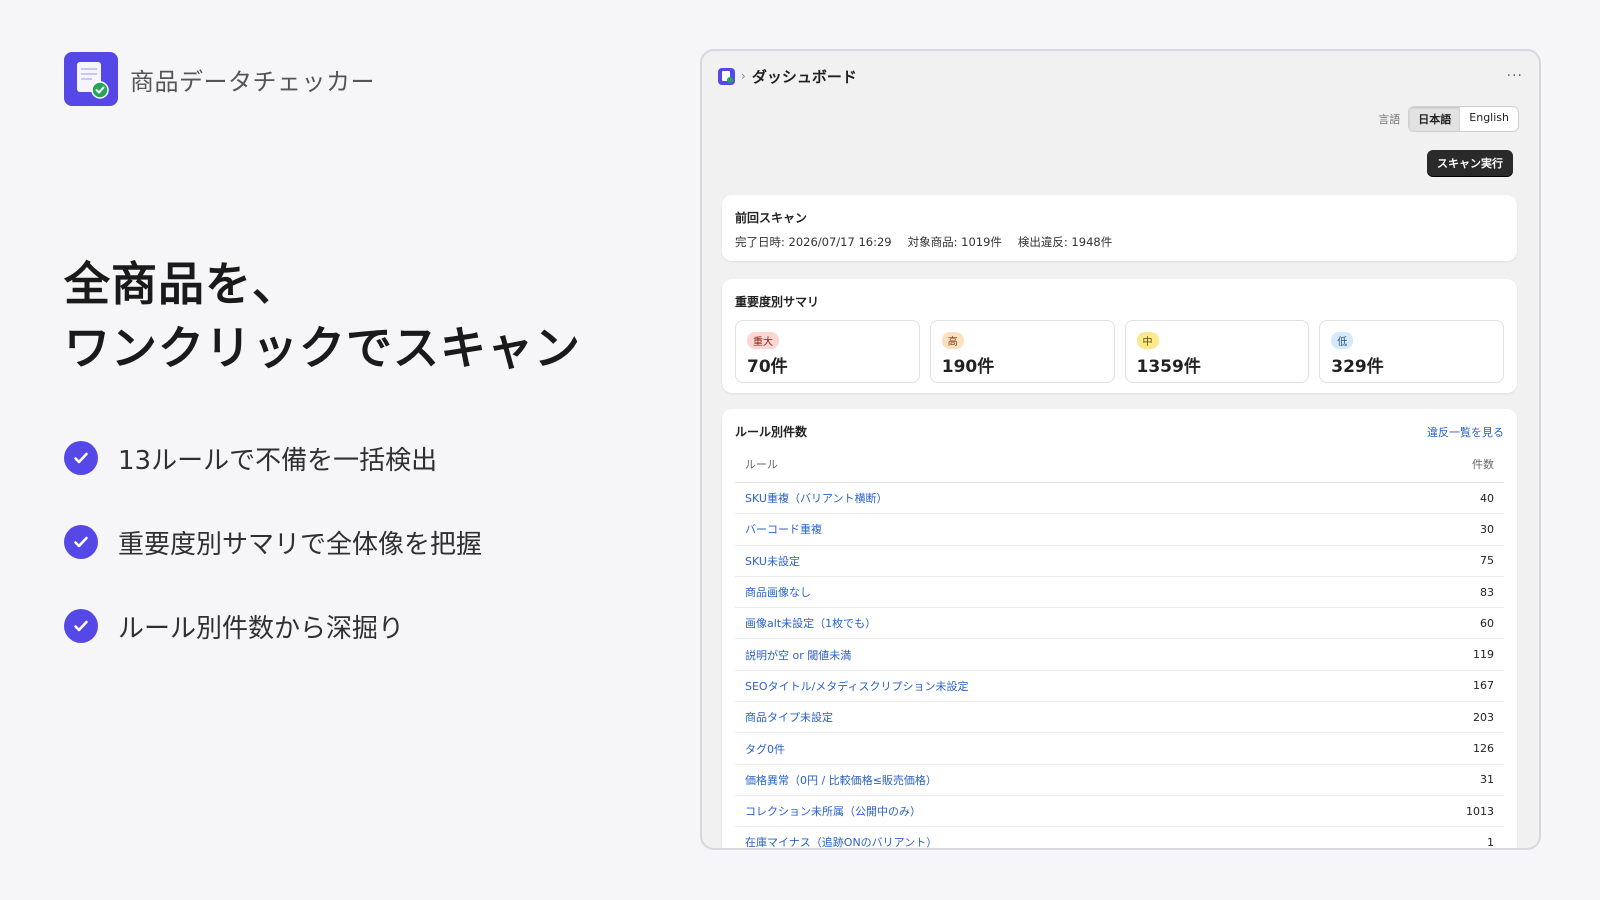 The image size is (1600, 900). What do you see at coordinates (1483, 686) in the screenshot?
I see `rule-count: 167` at bounding box center [1483, 686].